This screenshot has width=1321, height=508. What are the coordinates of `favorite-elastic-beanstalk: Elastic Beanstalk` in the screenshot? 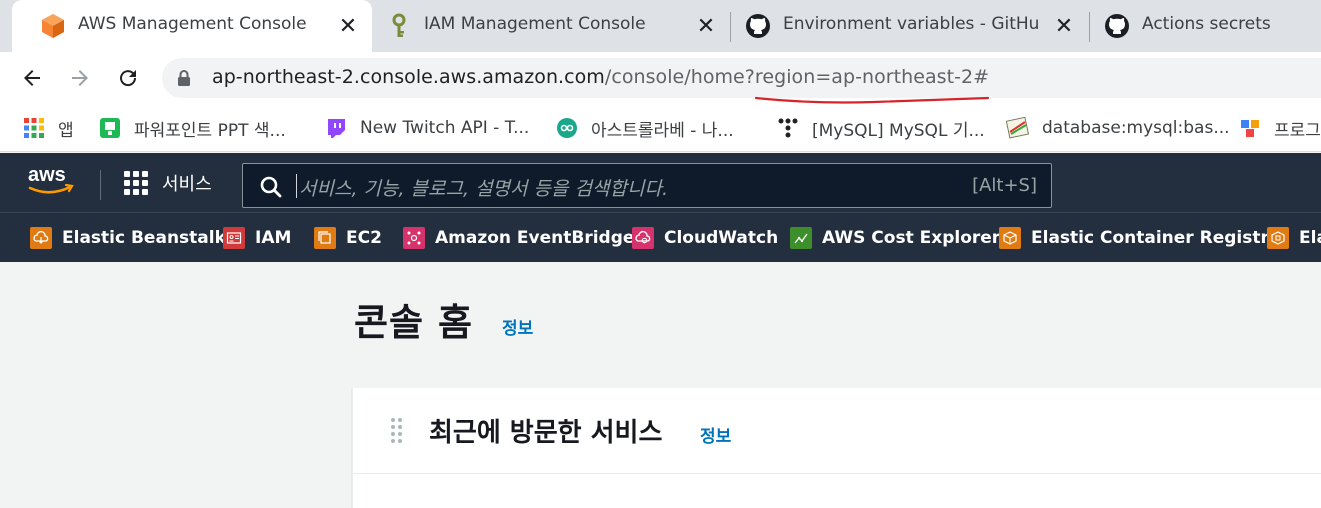 It's located at (128, 238).